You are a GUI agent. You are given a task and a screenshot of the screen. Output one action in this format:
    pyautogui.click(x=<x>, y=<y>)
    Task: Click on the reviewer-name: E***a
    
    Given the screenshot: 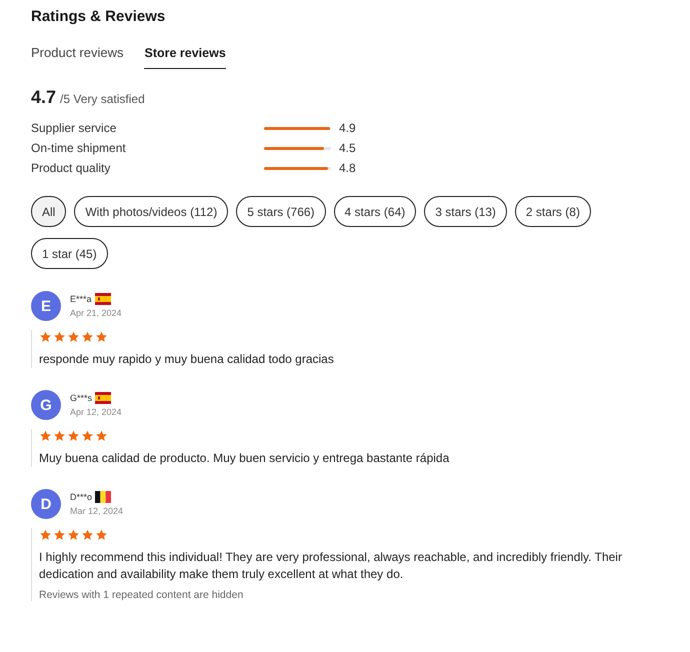 What is the action you would take?
    pyautogui.click(x=81, y=299)
    